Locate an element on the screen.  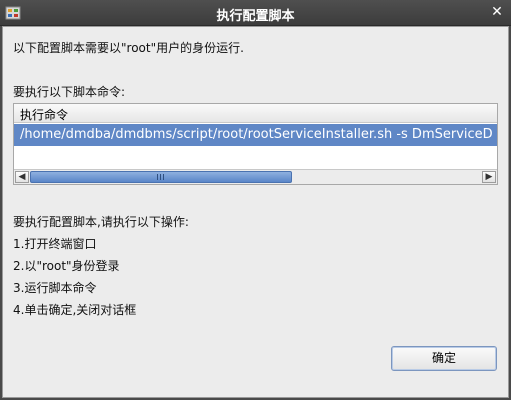
scroll-thumb is located at coordinates (161, 177).